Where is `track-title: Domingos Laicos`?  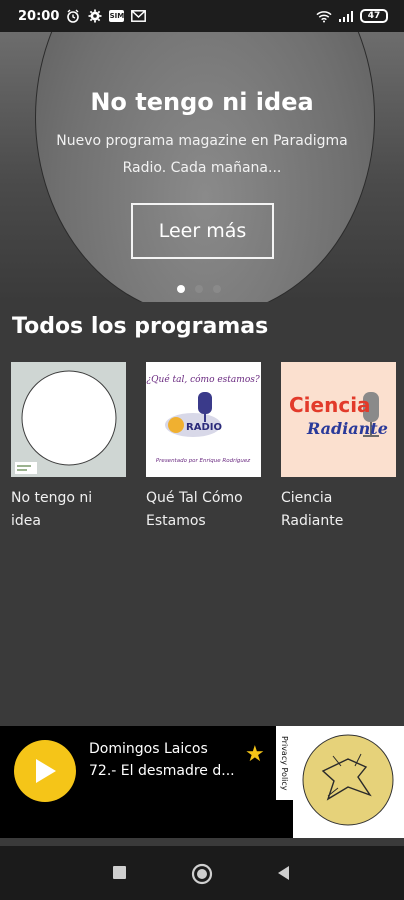
track-title: Domingos Laicos is located at coordinates (148, 749).